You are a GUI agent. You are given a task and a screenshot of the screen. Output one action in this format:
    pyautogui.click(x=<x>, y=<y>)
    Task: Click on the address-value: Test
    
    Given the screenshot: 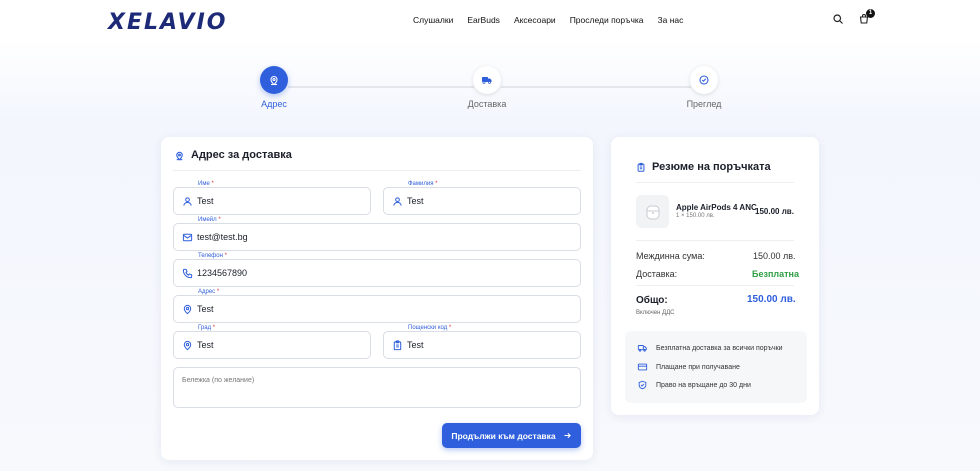 What is the action you would take?
    pyautogui.click(x=205, y=309)
    